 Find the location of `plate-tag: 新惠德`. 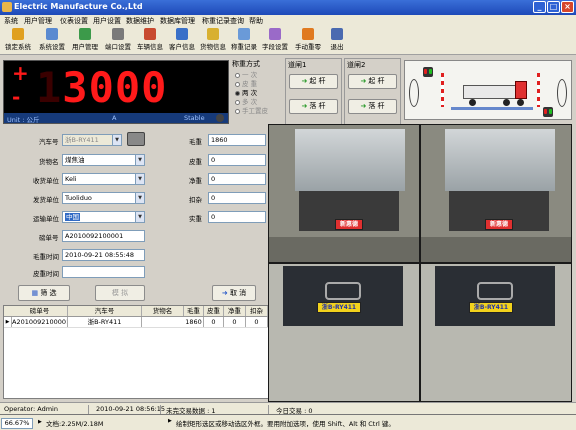

plate-tag: 新惠德 is located at coordinates (349, 224).